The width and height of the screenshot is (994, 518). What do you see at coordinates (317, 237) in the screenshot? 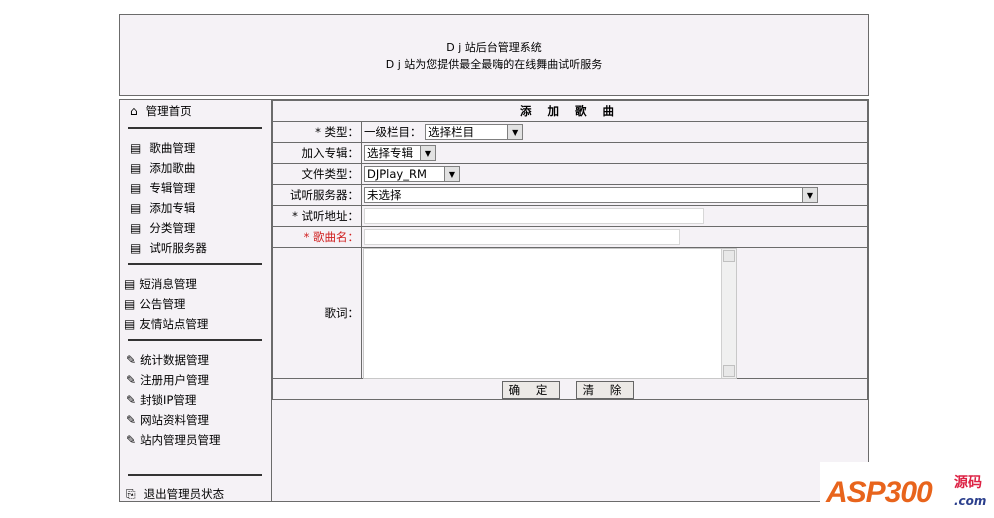
I see `song-name-label: * 歌曲名：` at bounding box center [317, 237].